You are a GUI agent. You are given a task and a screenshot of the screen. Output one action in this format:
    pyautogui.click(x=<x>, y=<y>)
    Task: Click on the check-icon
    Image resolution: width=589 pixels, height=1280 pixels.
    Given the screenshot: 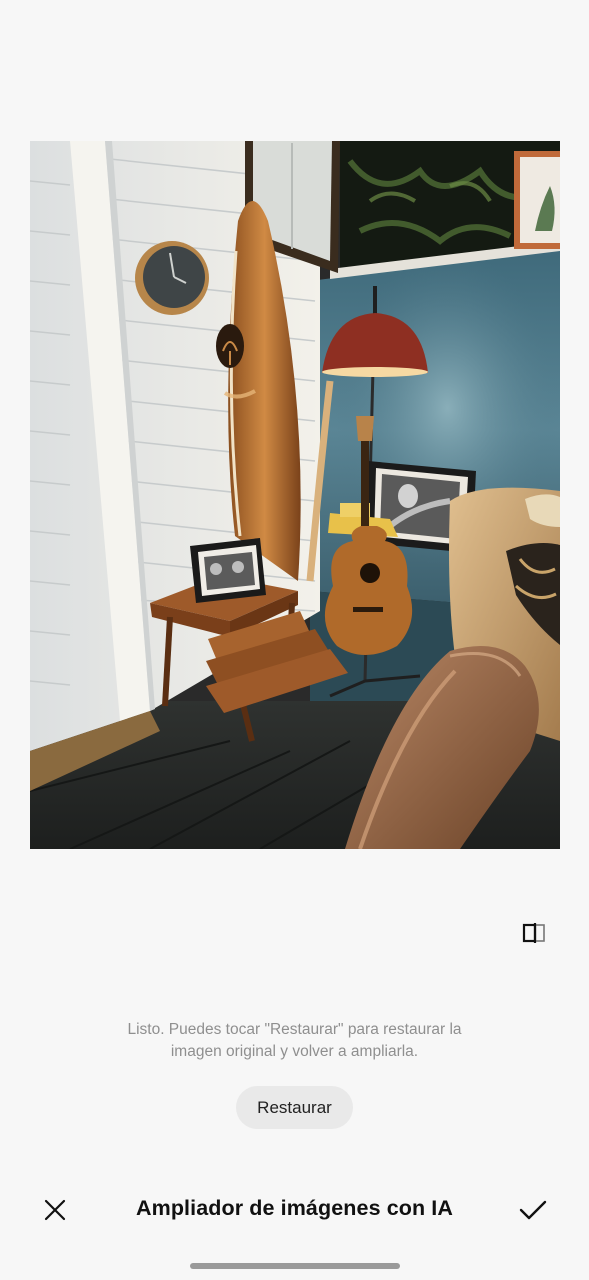 What is the action you would take?
    pyautogui.click(x=533, y=1210)
    